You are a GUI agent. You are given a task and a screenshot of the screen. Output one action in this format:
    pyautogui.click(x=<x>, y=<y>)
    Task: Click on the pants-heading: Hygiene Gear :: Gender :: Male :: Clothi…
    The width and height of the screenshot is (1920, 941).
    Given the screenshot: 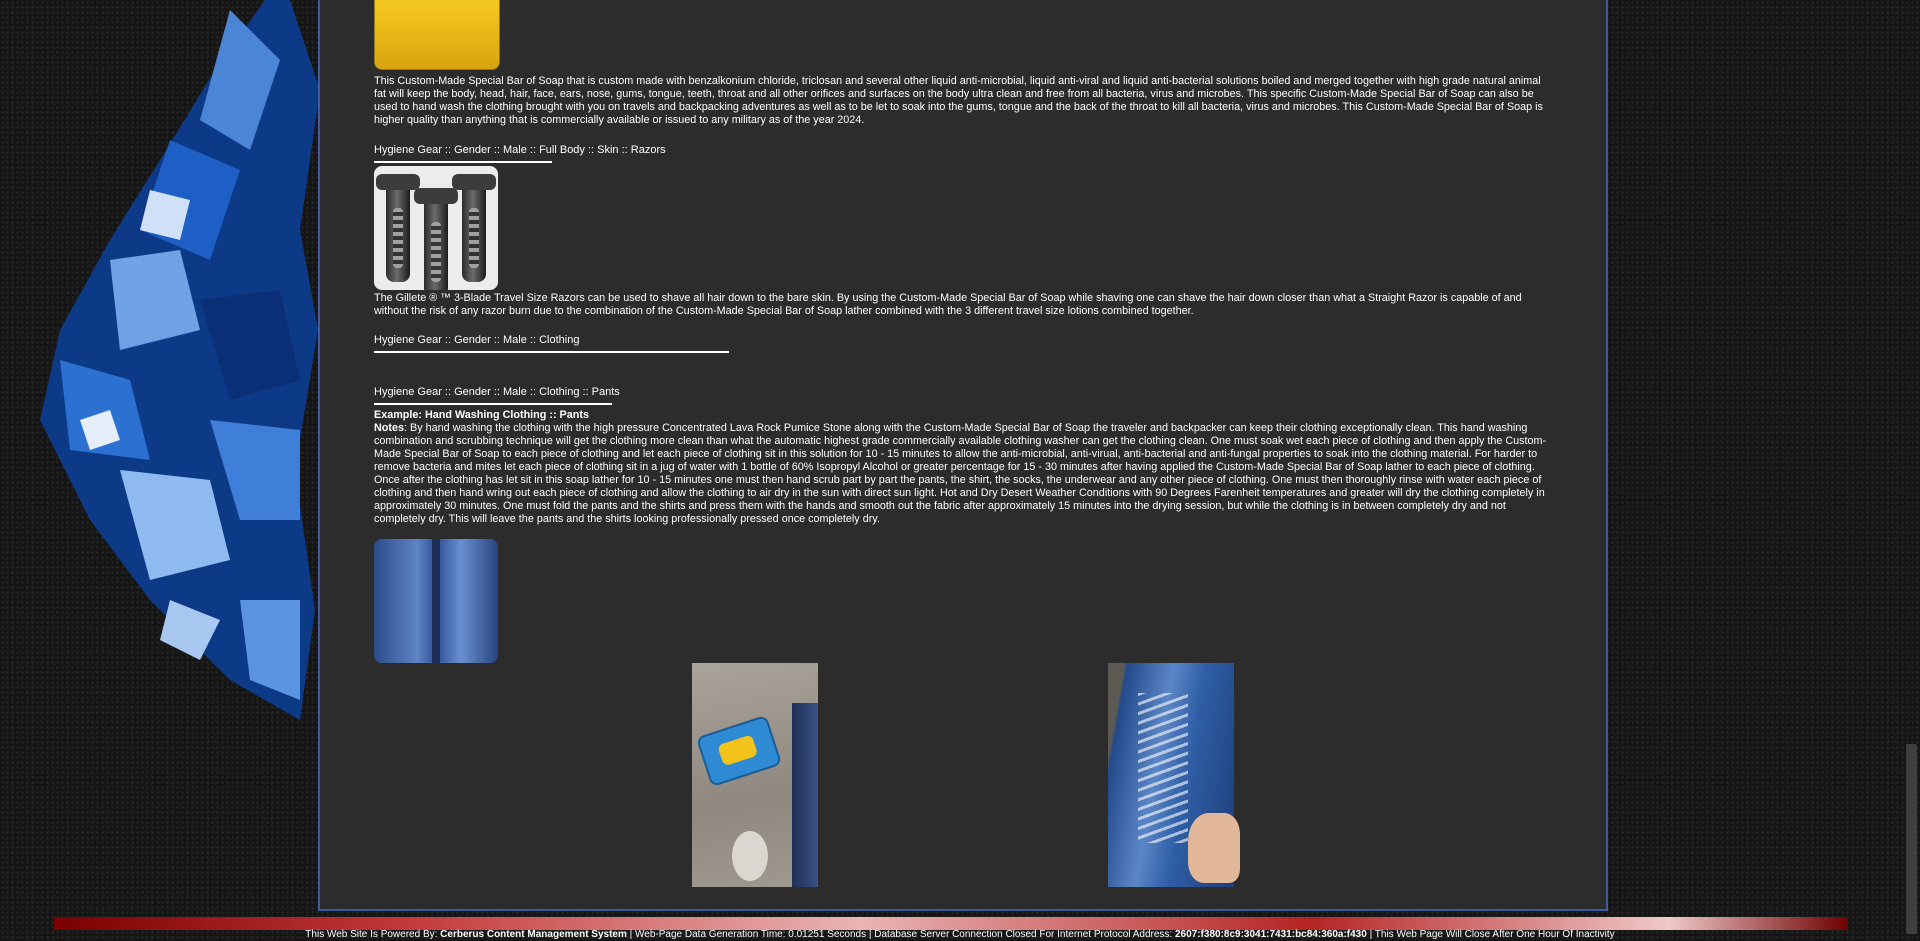 What is the action you would take?
    pyautogui.click(x=497, y=392)
    